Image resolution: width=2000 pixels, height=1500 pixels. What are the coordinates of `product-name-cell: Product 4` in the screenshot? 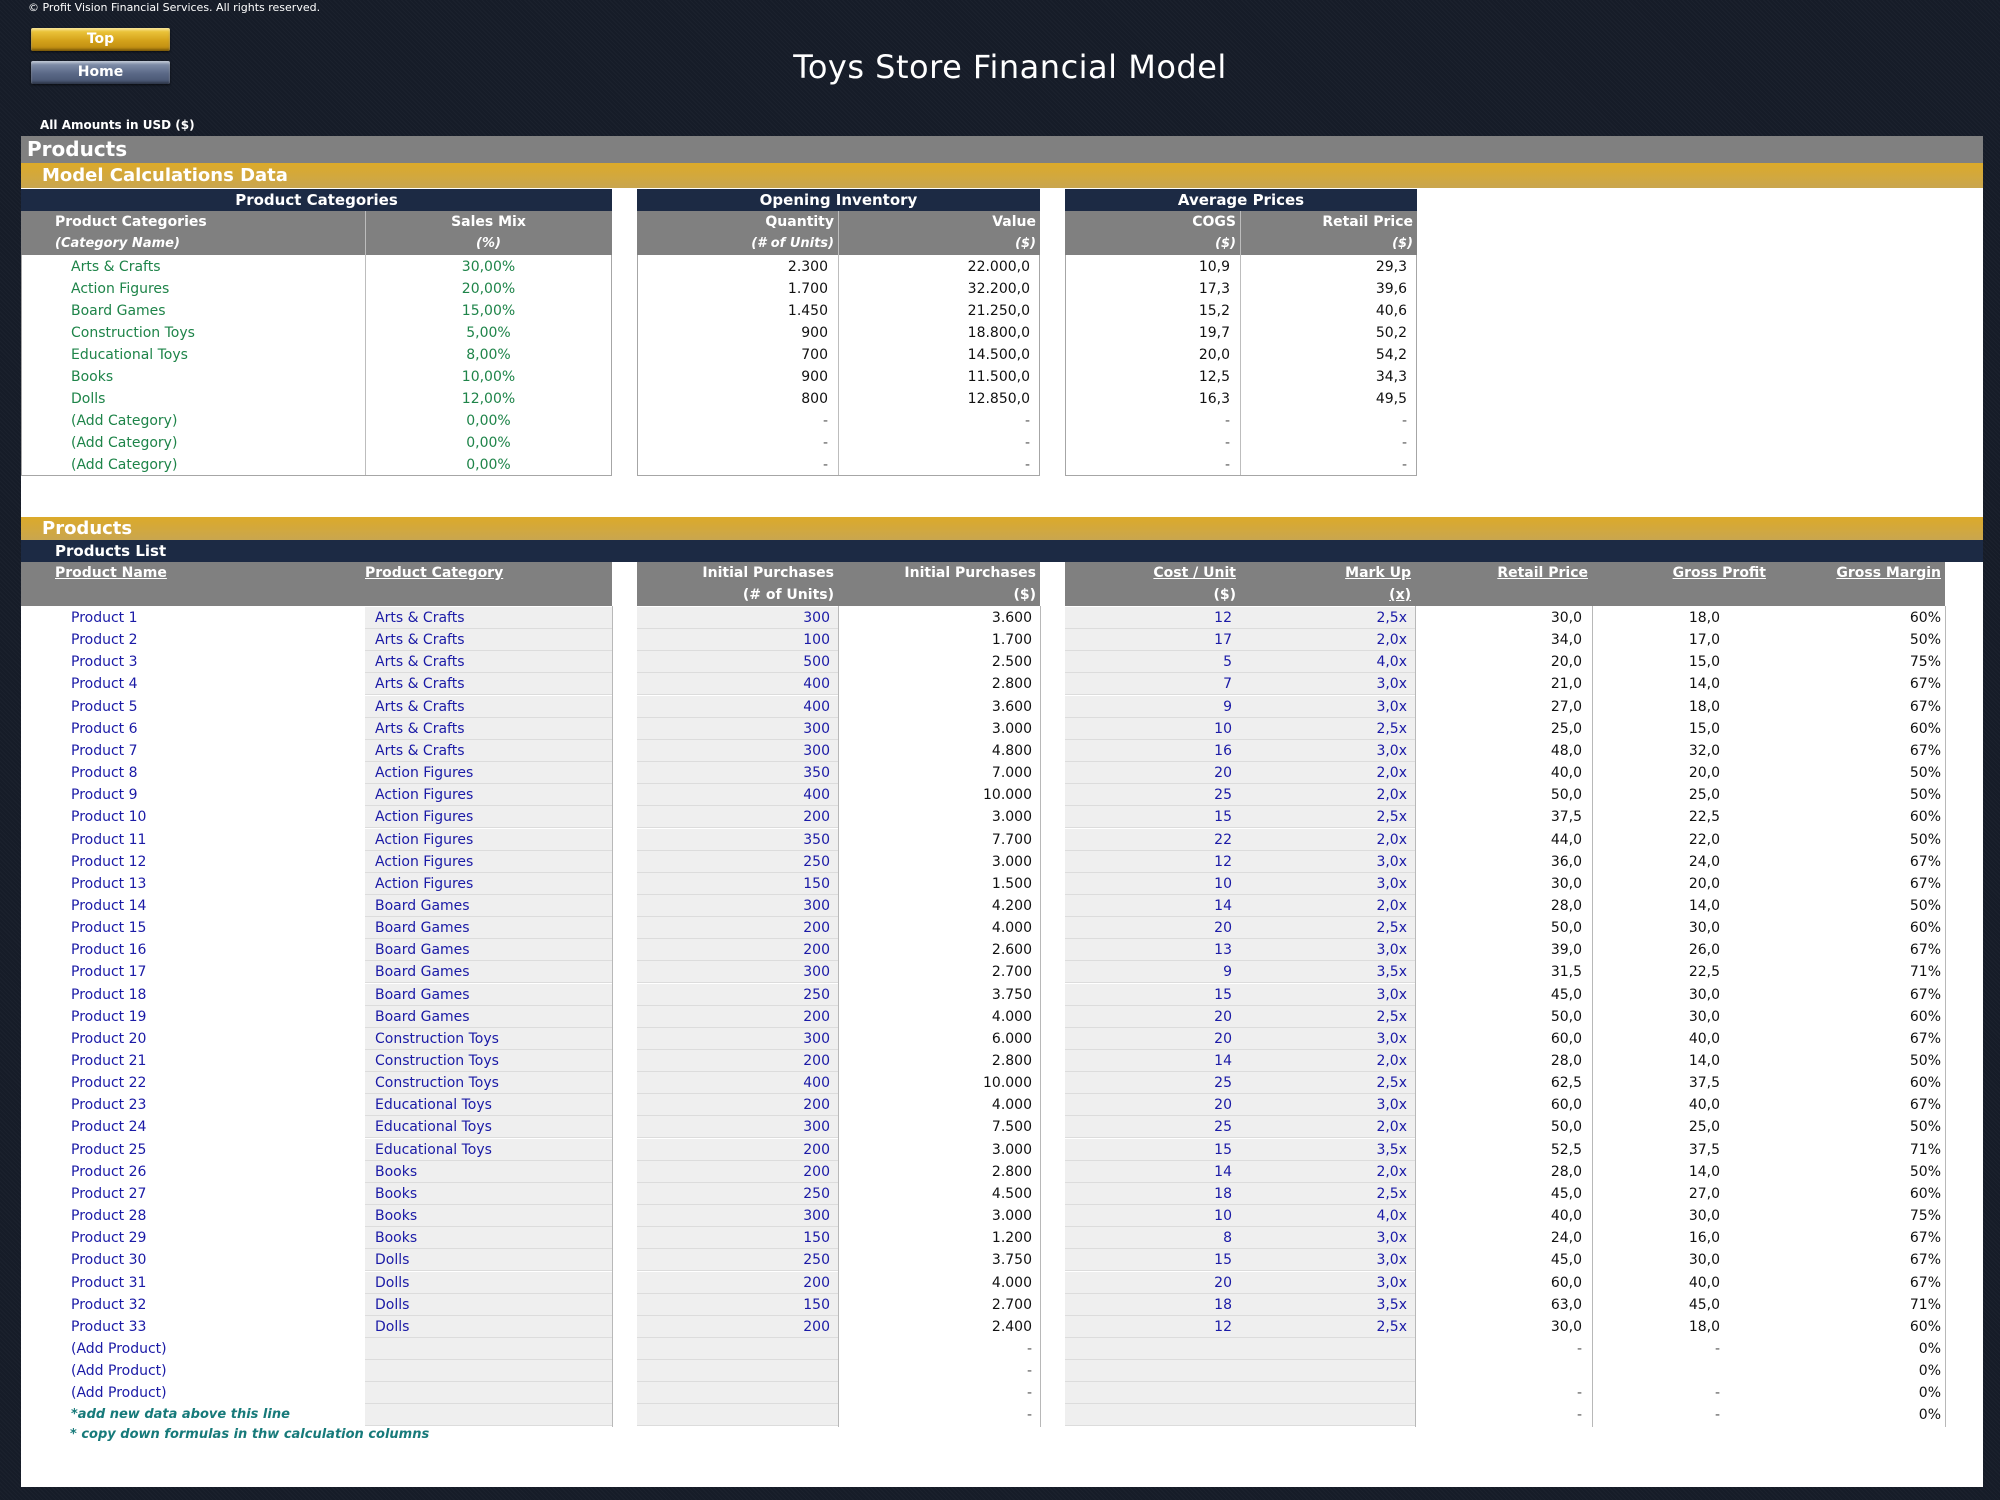 It's located at (193, 684).